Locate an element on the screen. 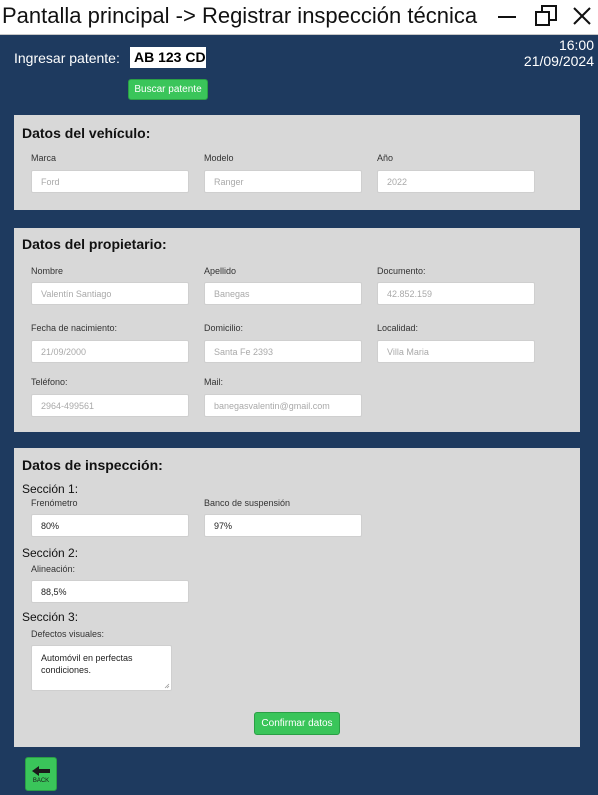 The width and height of the screenshot is (598, 795). name-label: Nombre is located at coordinates (47, 271).